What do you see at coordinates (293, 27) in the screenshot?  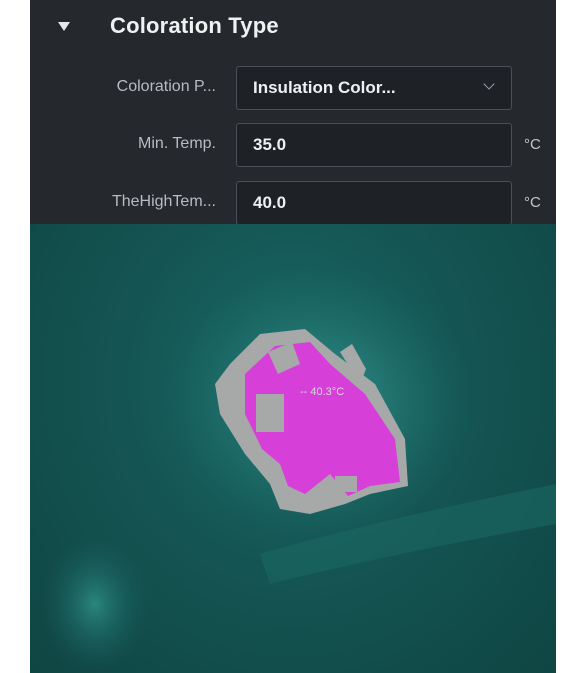 I see `coloration-type-section-header: Coloration Type` at bounding box center [293, 27].